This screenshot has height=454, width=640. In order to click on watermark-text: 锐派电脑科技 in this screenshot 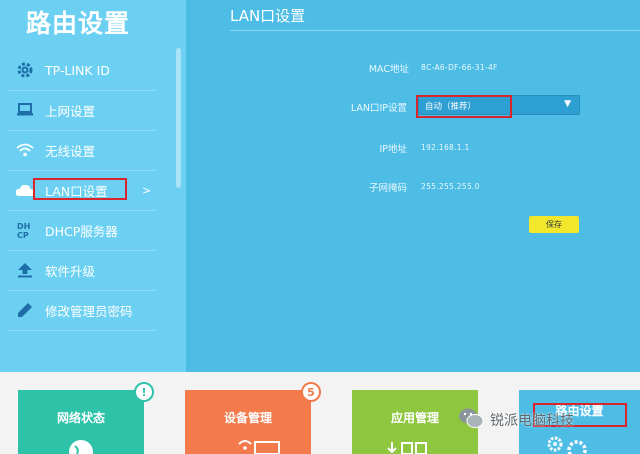, I will do `click(532, 421)`.